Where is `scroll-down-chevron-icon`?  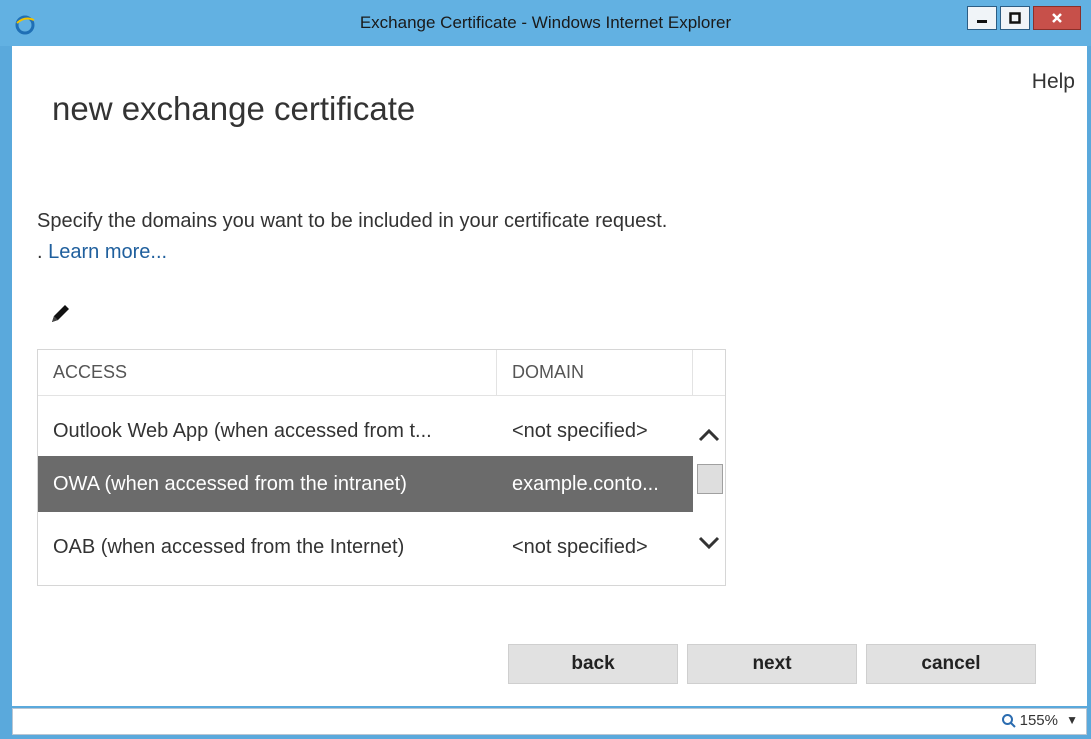
scroll-down-chevron-icon is located at coordinates (709, 543).